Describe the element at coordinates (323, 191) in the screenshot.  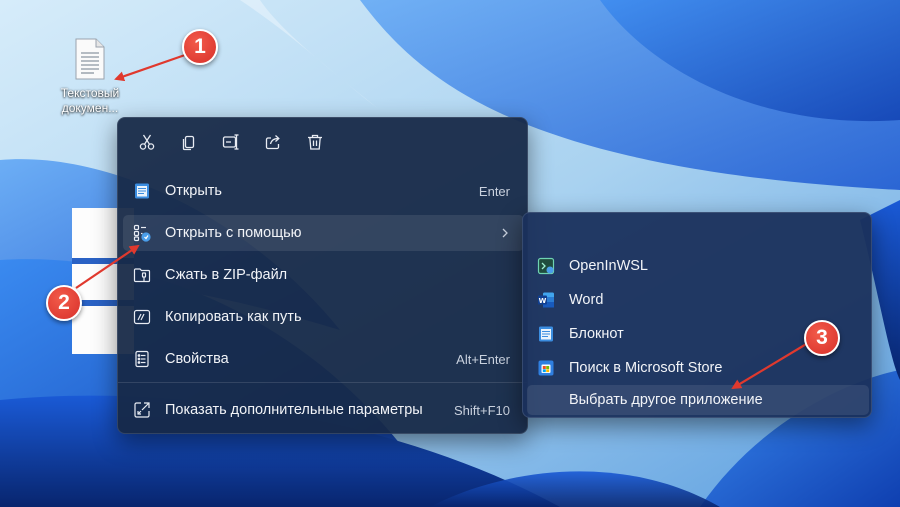
I see `menu-item-open: Открыть Enter` at that location.